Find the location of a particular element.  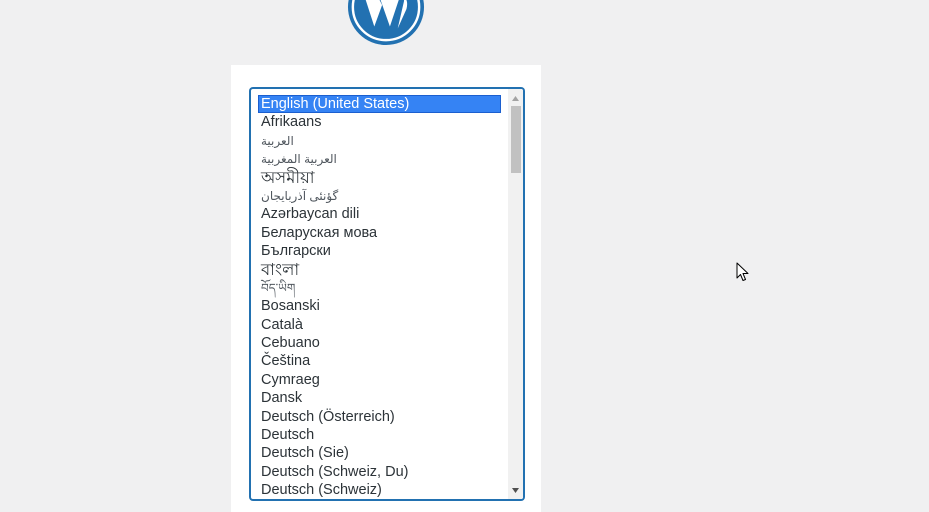

language-option: Беларуская мова is located at coordinates (379, 233).